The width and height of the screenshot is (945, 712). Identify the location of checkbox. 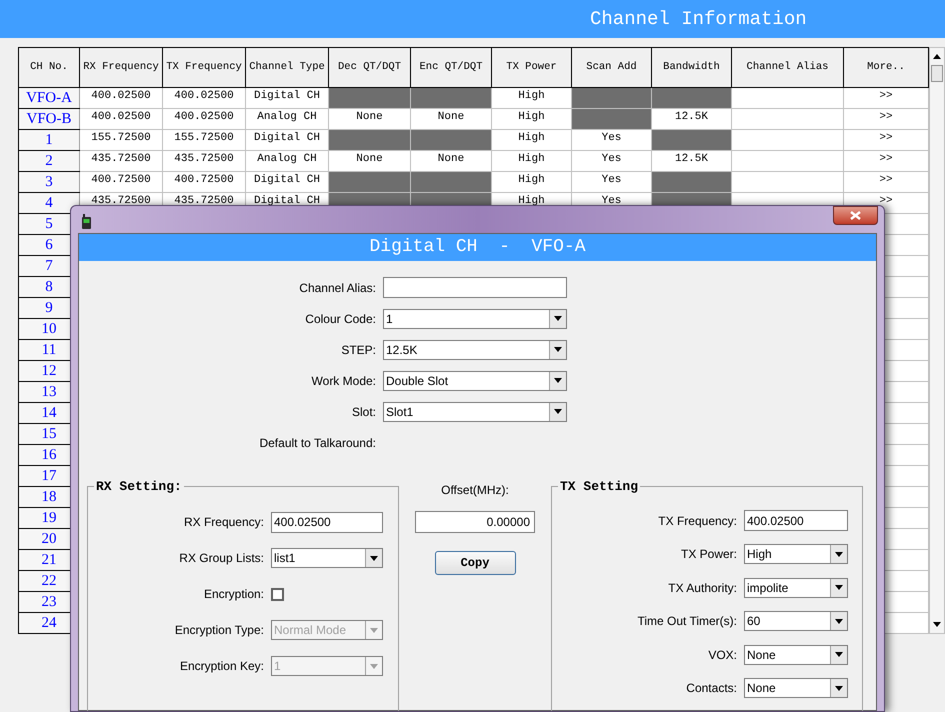
(277, 594).